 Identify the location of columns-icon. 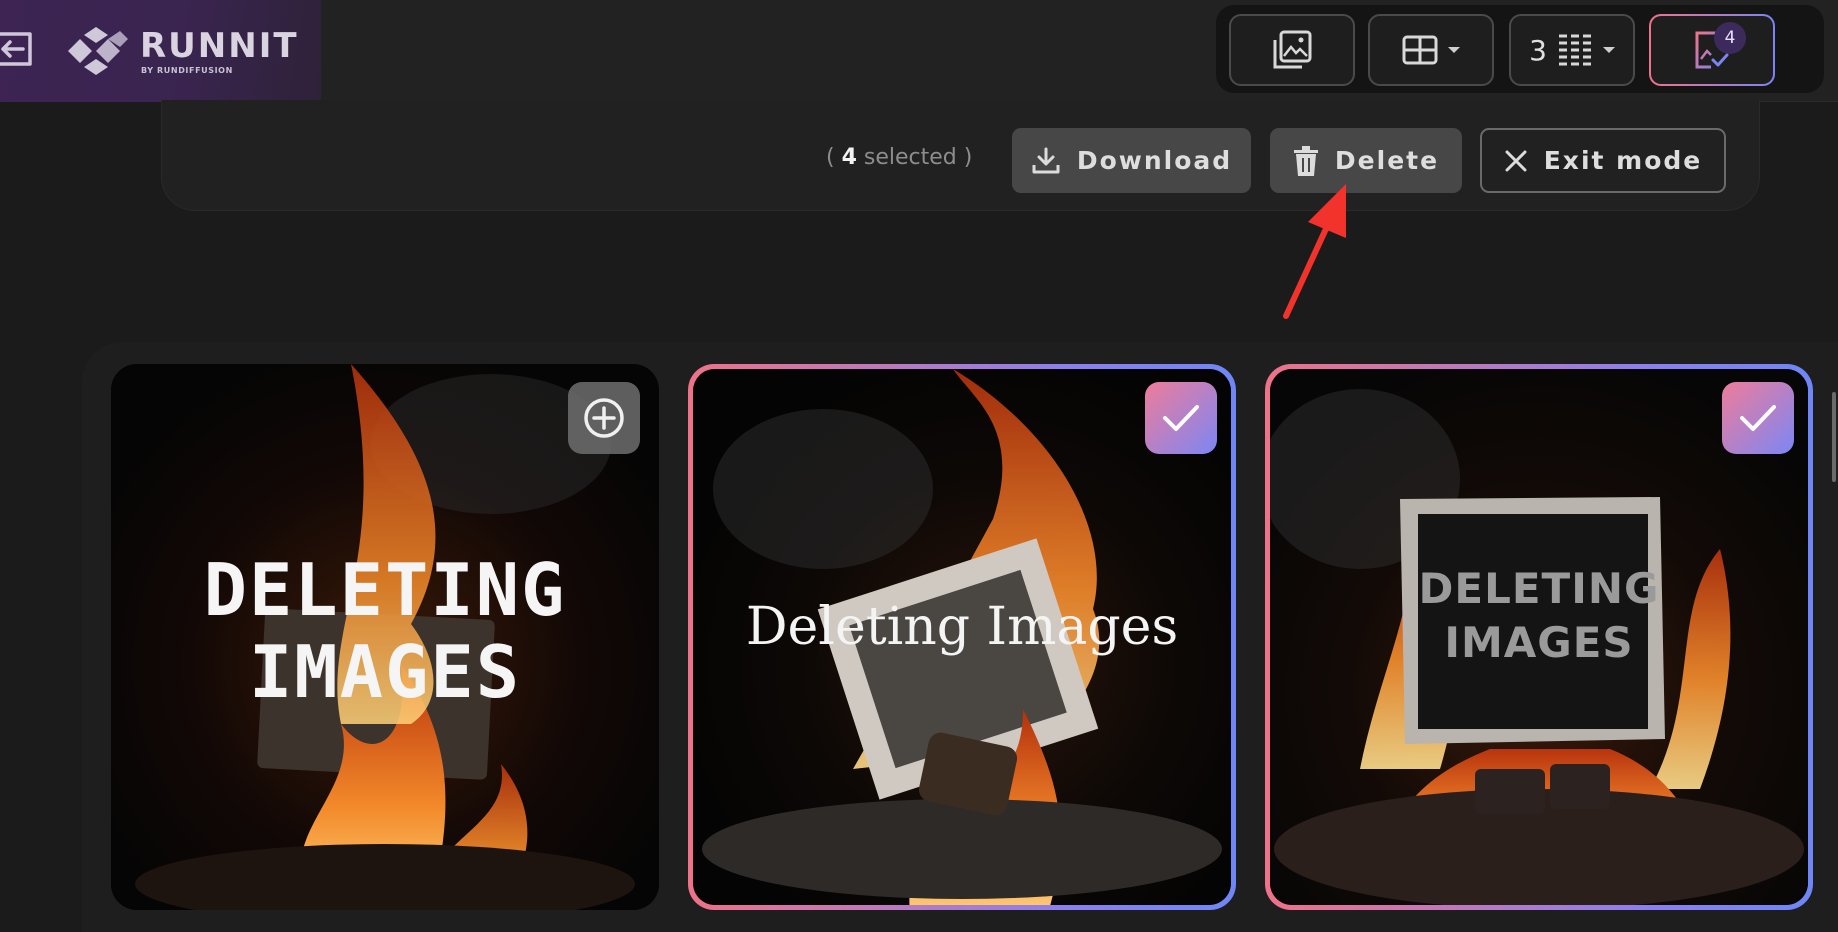
(1574, 50).